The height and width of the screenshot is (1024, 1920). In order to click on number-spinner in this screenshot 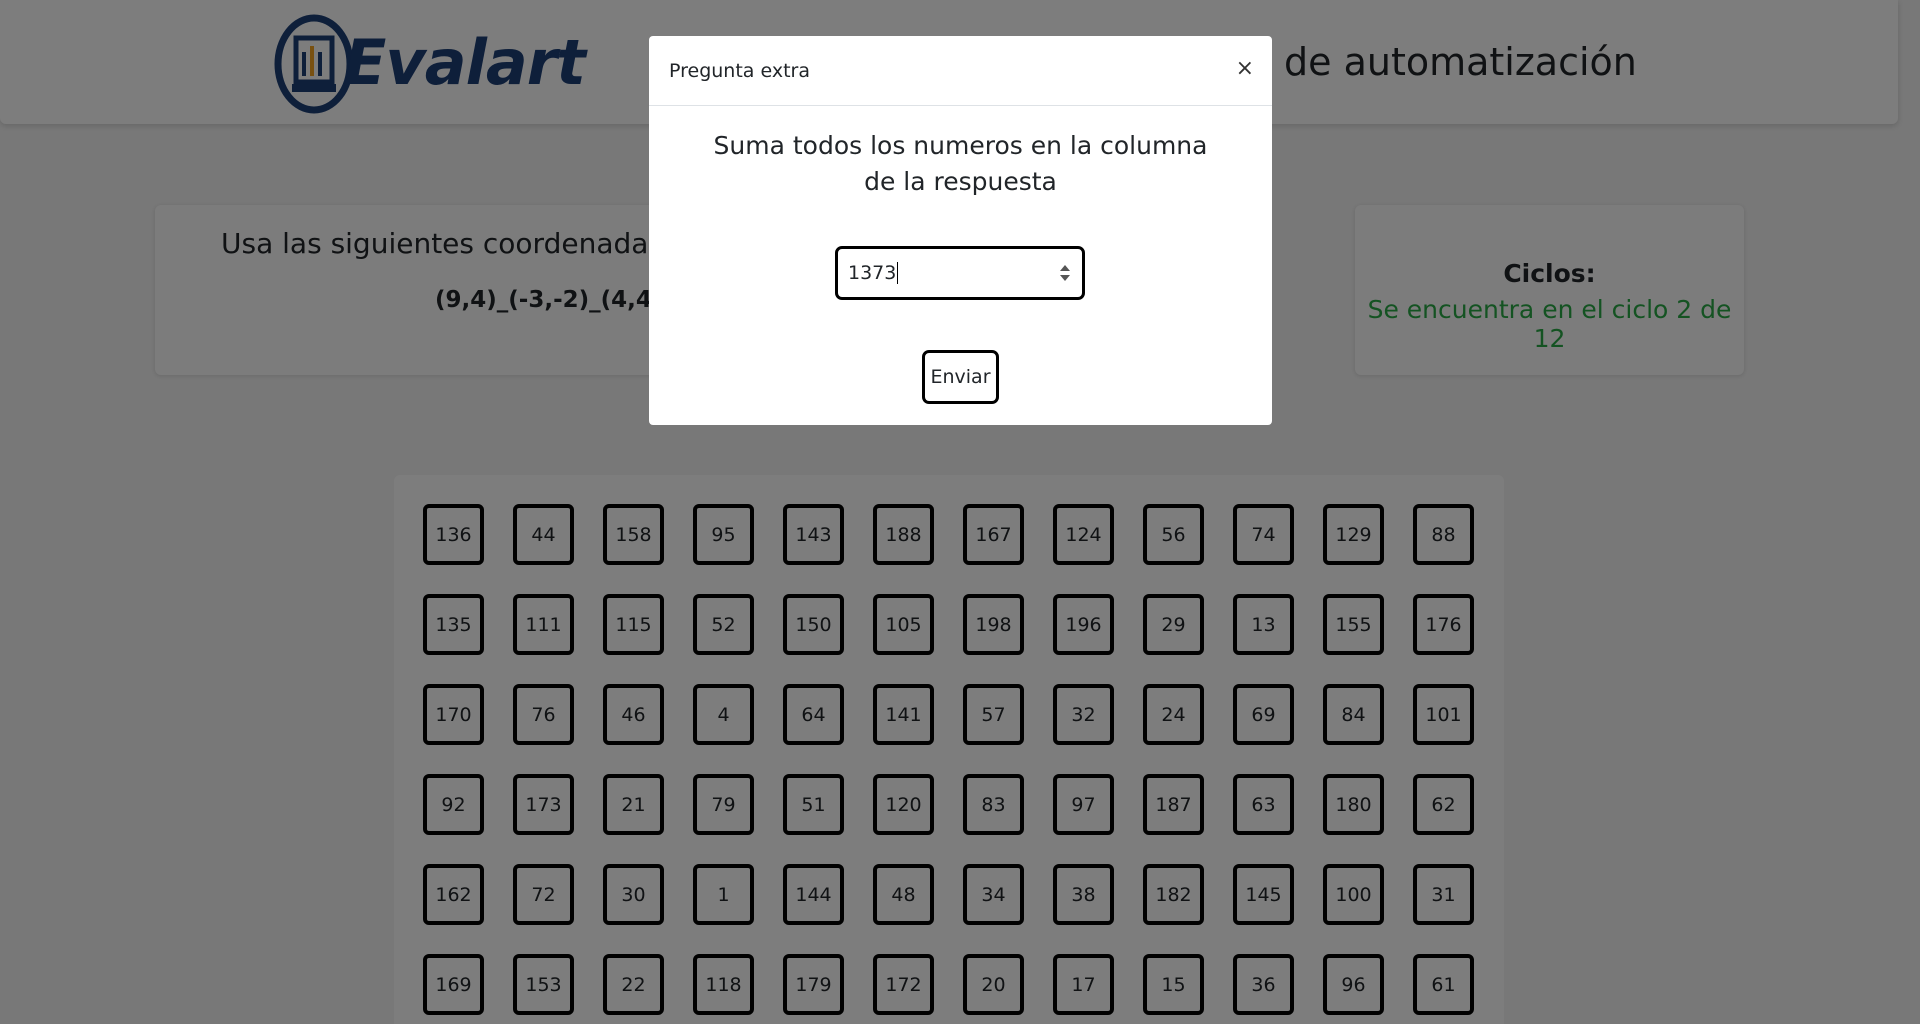, I will do `click(1065, 273)`.